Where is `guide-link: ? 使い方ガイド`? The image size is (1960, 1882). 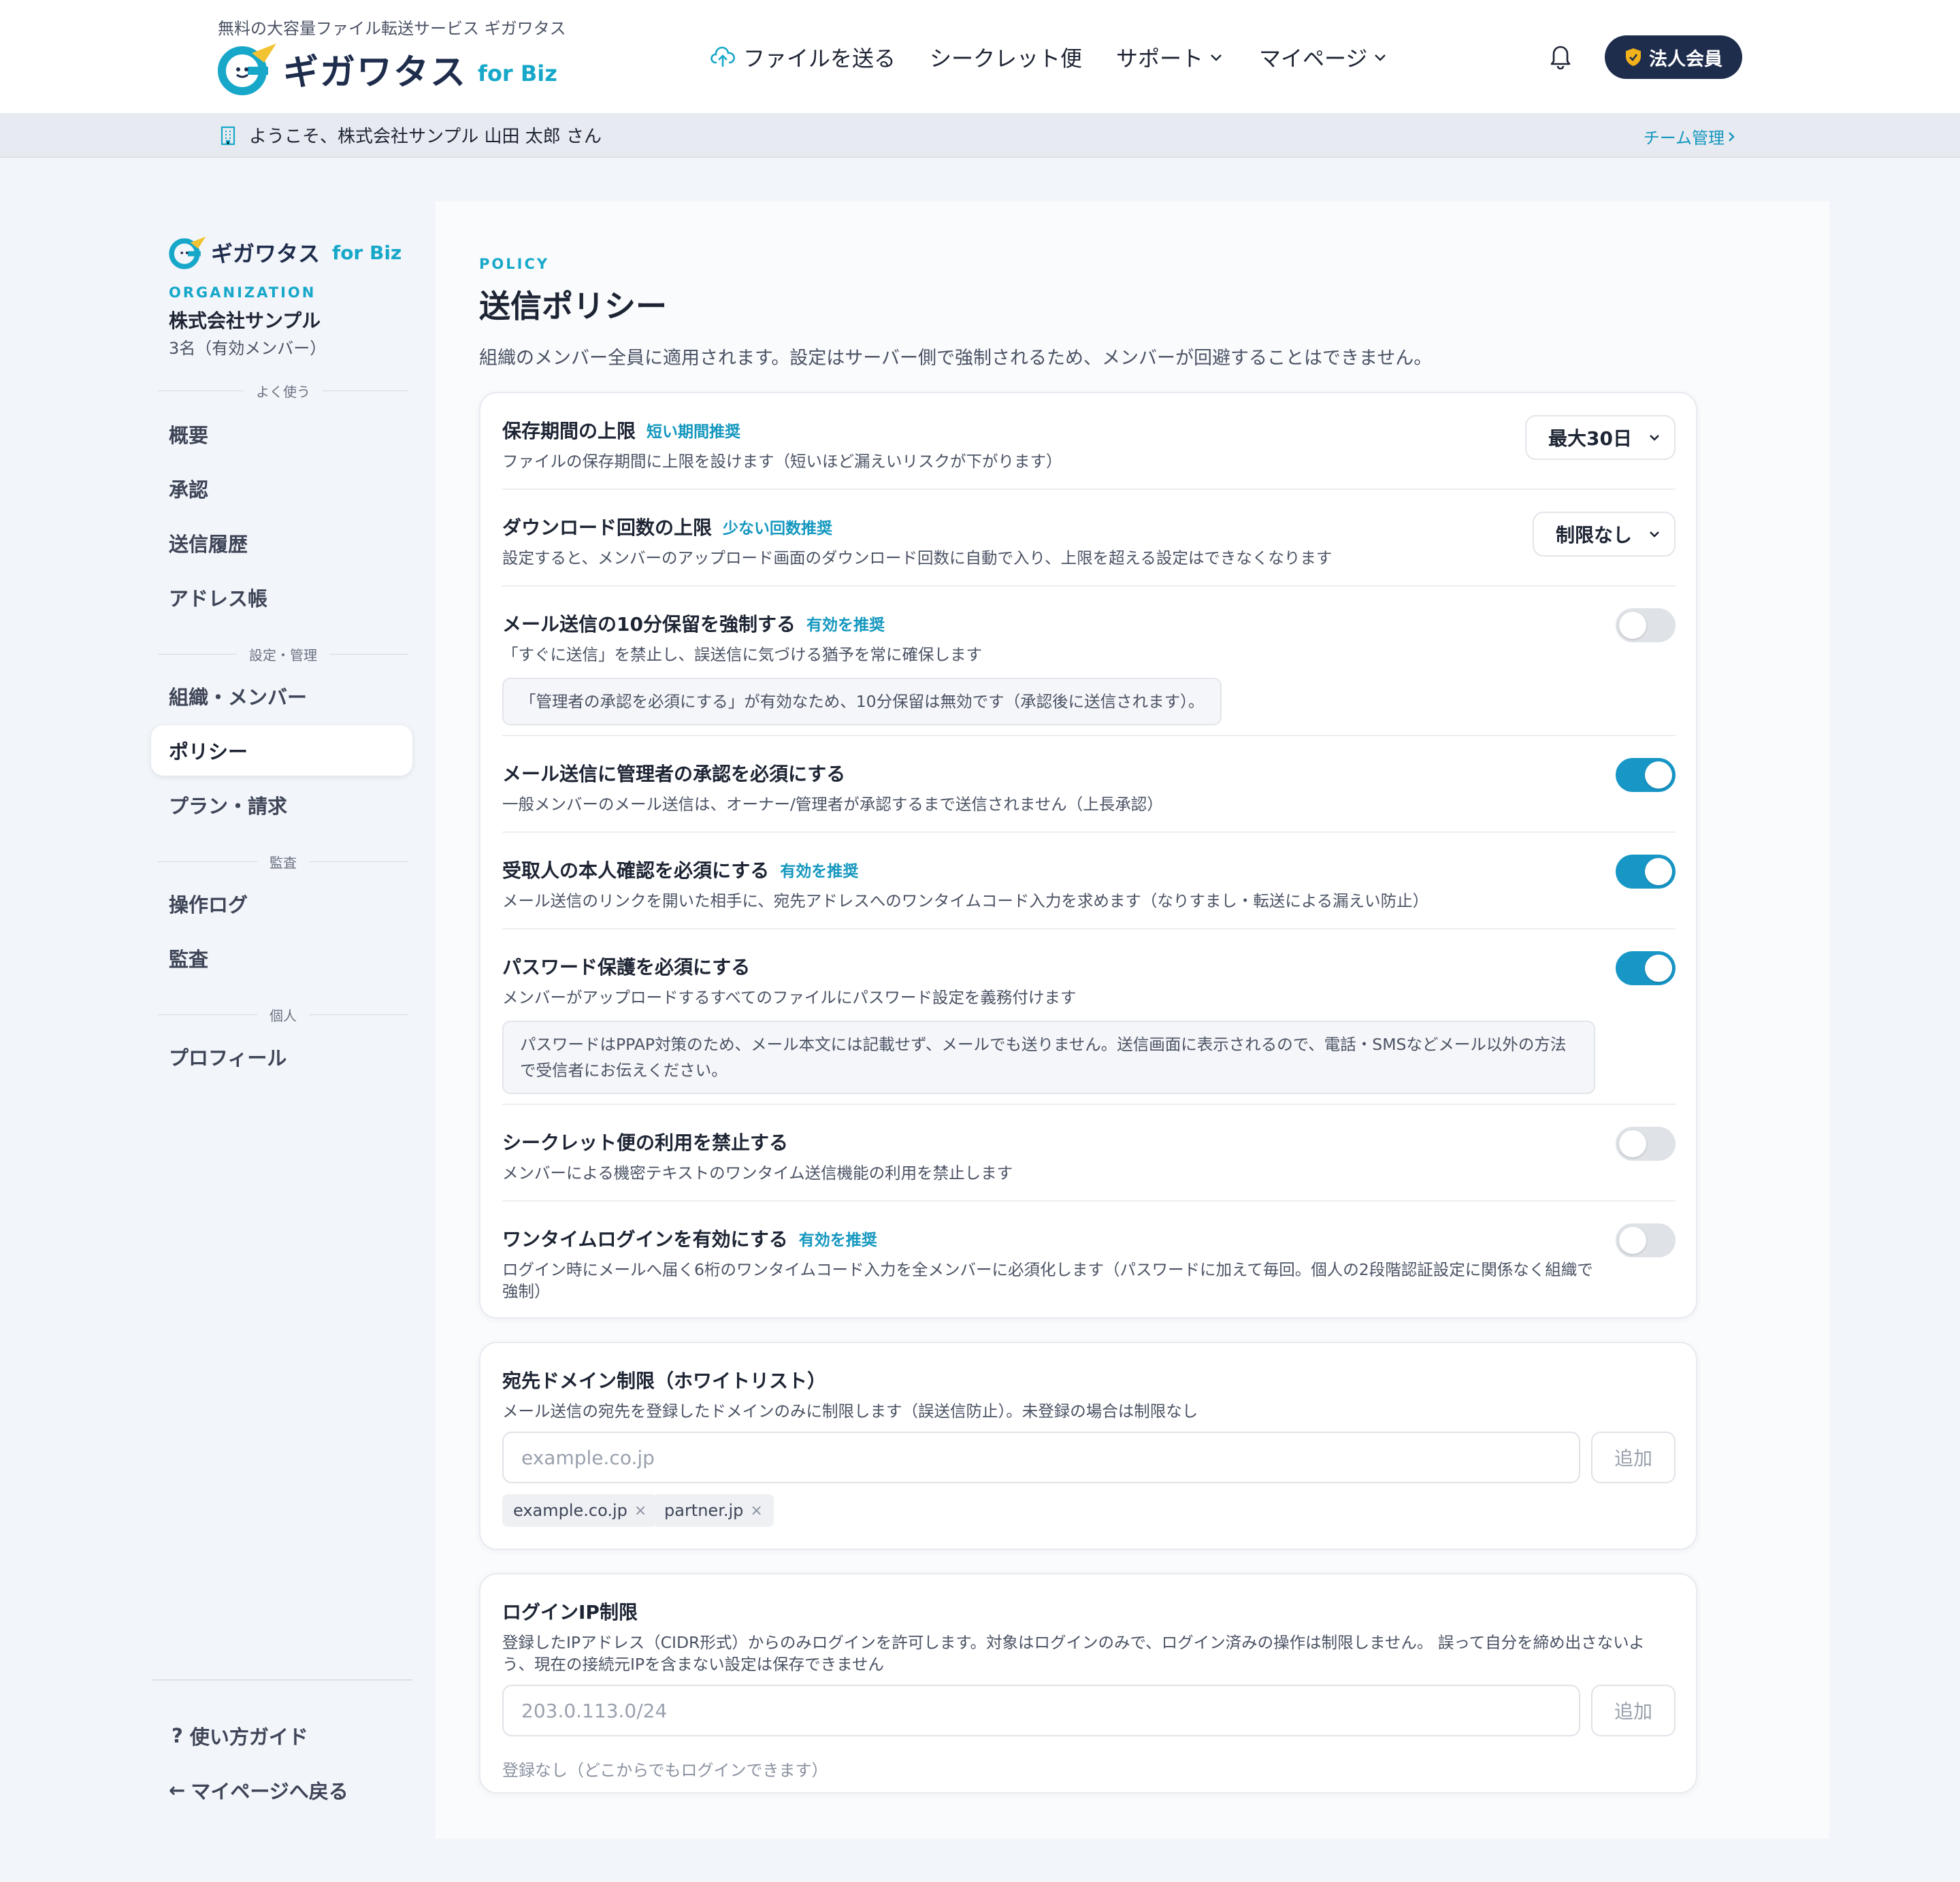 guide-link: ? 使い方ガイド is located at coordinates (281, 1736).